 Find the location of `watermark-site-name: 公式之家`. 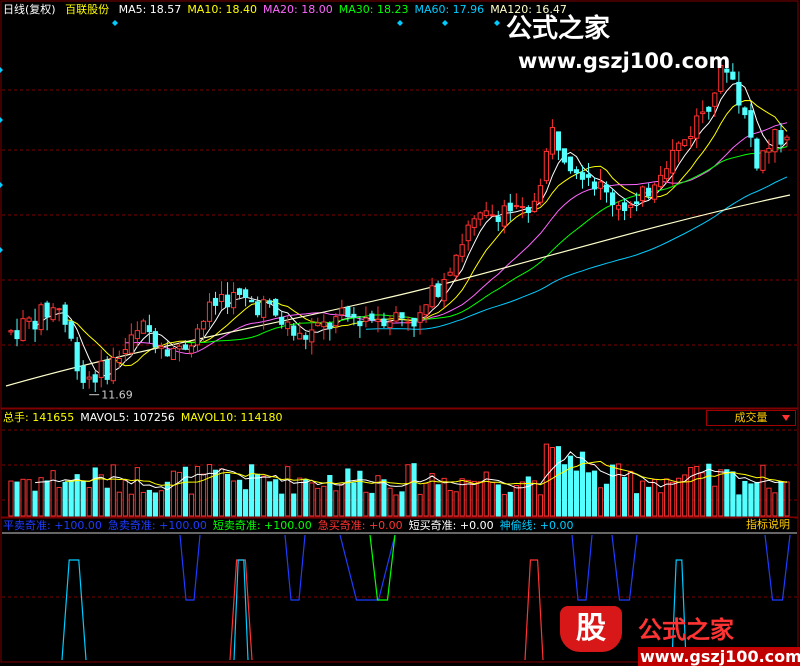

watermark-site-name: 公式之家 is located at coordinates (558, 29).